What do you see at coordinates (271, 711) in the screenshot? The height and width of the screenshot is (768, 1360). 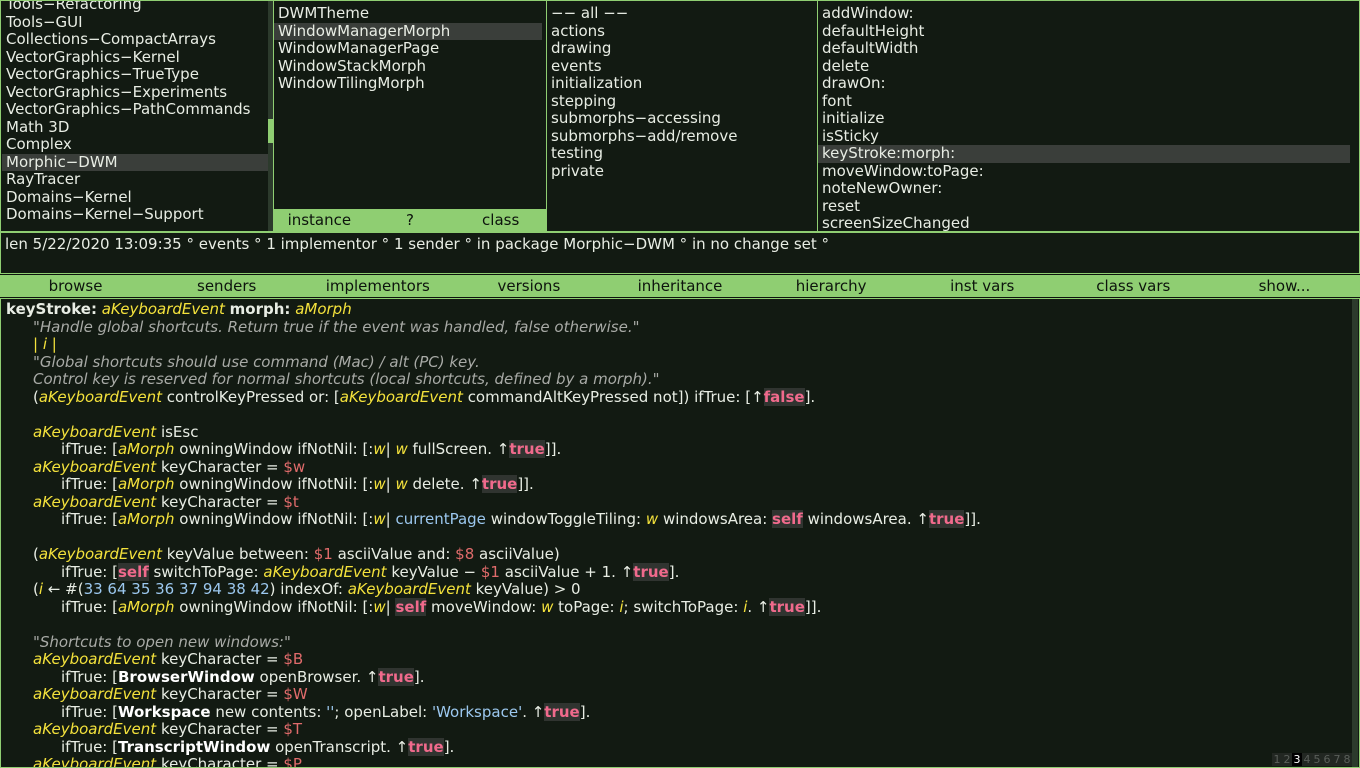 I see `code-text: new contents:` at bounding box center [271, 711].